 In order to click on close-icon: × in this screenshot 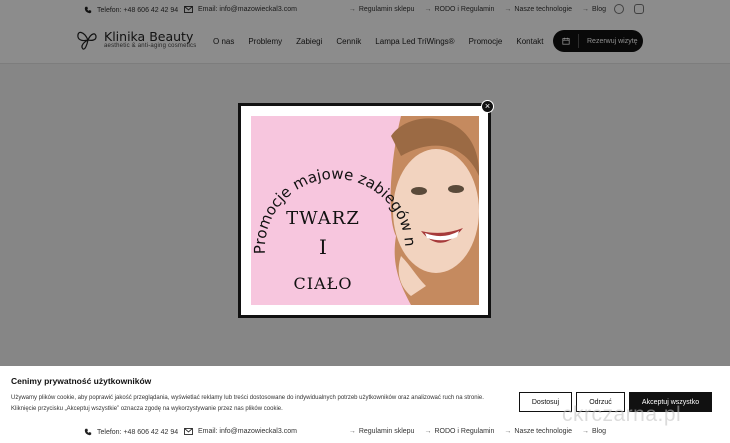, I will do `click(487, 106)`.